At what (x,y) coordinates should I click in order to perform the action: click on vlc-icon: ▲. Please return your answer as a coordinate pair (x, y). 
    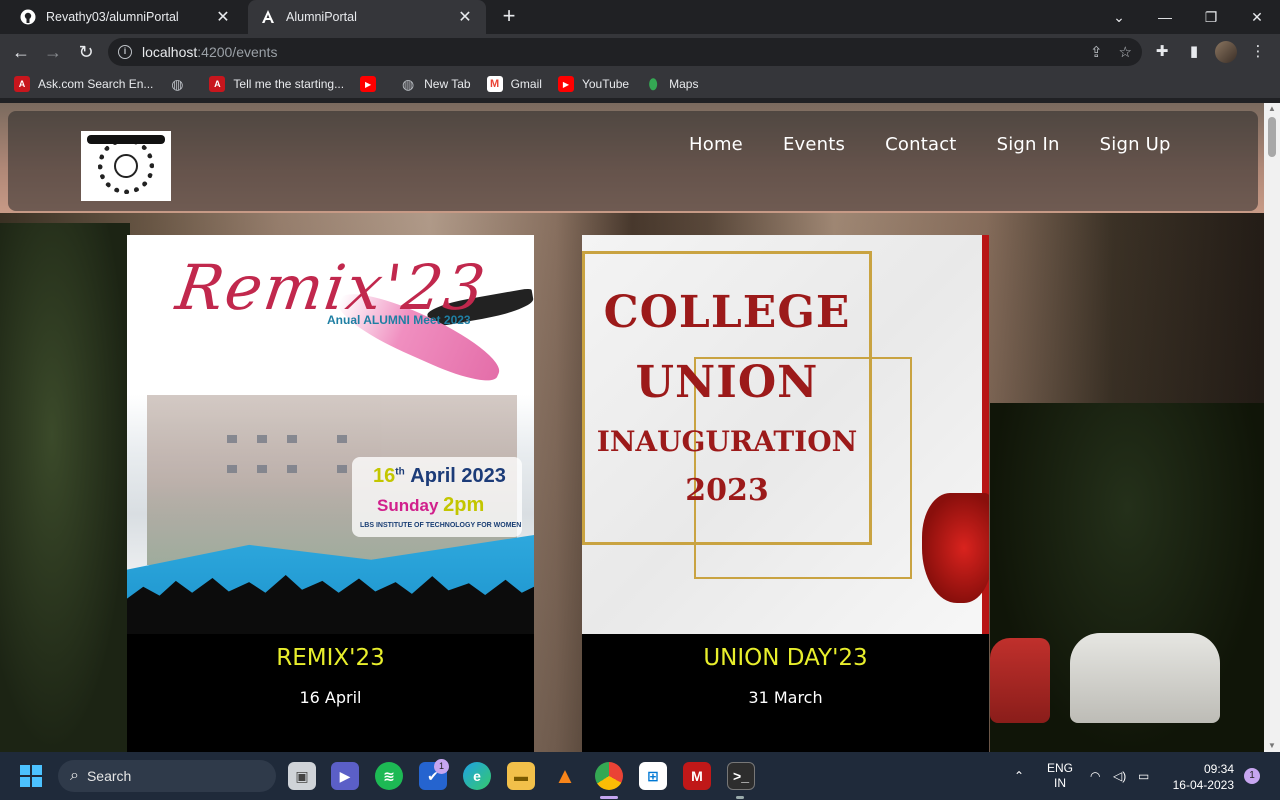
    Looking at the image, I should click on (565, 776).